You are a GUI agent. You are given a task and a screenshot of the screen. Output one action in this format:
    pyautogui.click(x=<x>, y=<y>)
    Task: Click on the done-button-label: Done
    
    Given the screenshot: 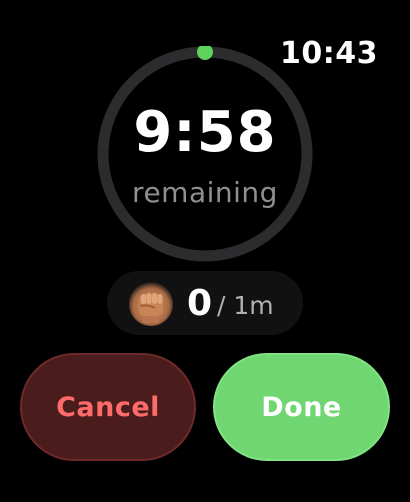 What is the action you would take?
    pyautogui.click(x=301, y=407)
    